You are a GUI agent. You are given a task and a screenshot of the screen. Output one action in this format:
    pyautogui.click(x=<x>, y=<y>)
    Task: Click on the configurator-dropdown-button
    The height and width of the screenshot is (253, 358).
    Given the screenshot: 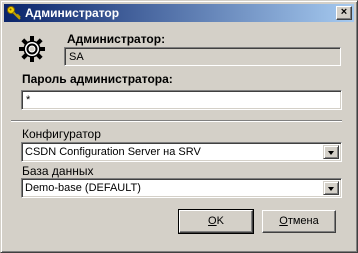 What is the action you would take?
    pyautogui.click(x=331, y=152)
    